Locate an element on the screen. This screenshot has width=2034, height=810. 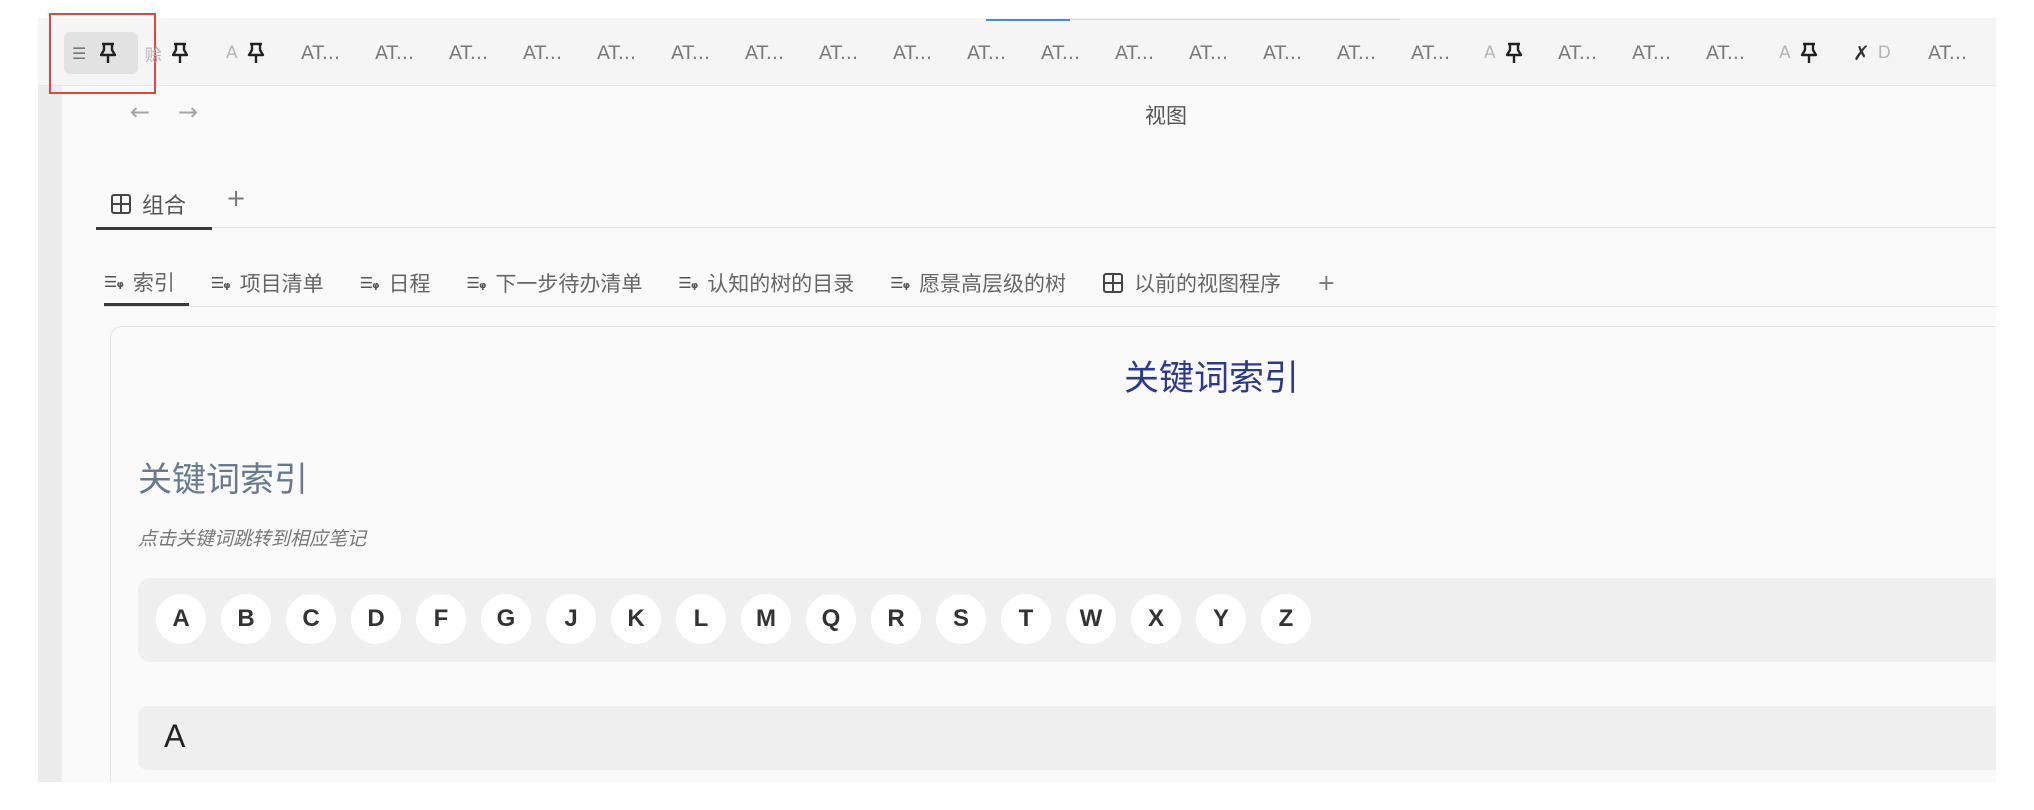
tab-group-combination: 组合 is located at coordinates (154, 205).